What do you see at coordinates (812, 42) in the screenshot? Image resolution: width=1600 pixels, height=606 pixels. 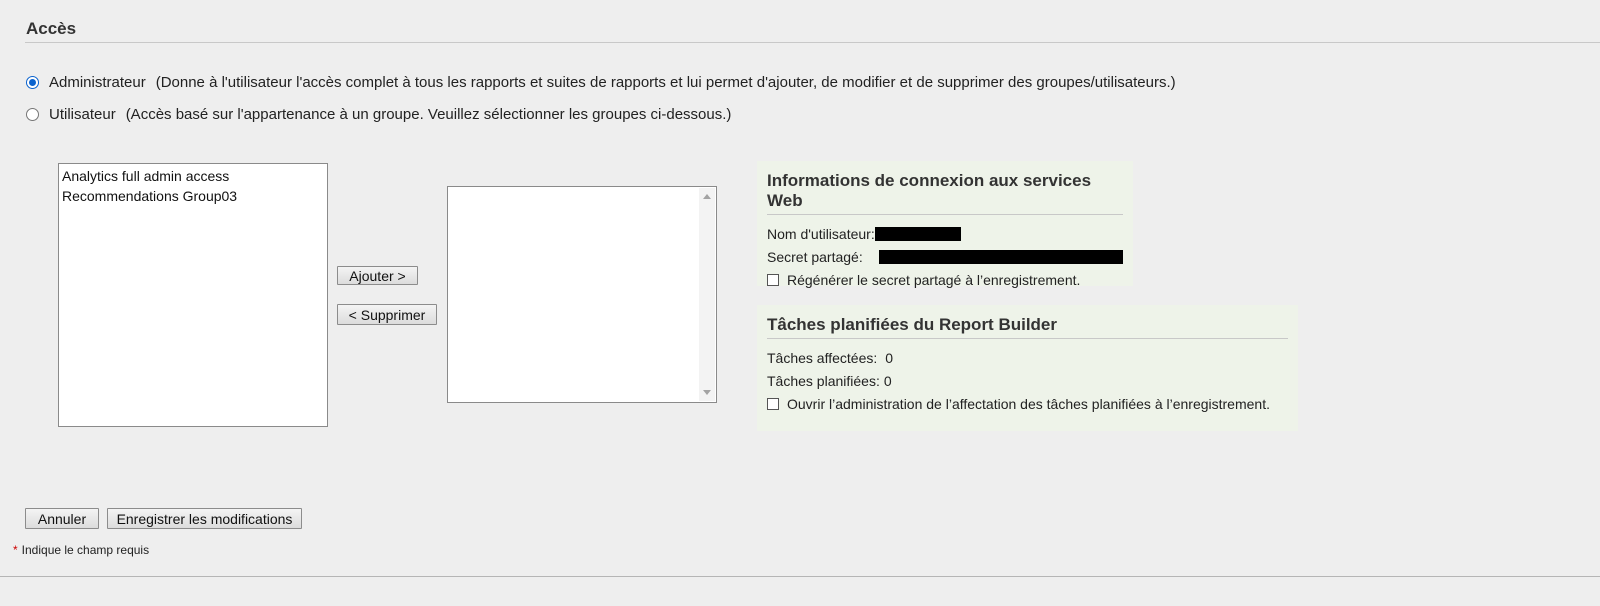 I see `title-divider` at bounding box center [812, 42].